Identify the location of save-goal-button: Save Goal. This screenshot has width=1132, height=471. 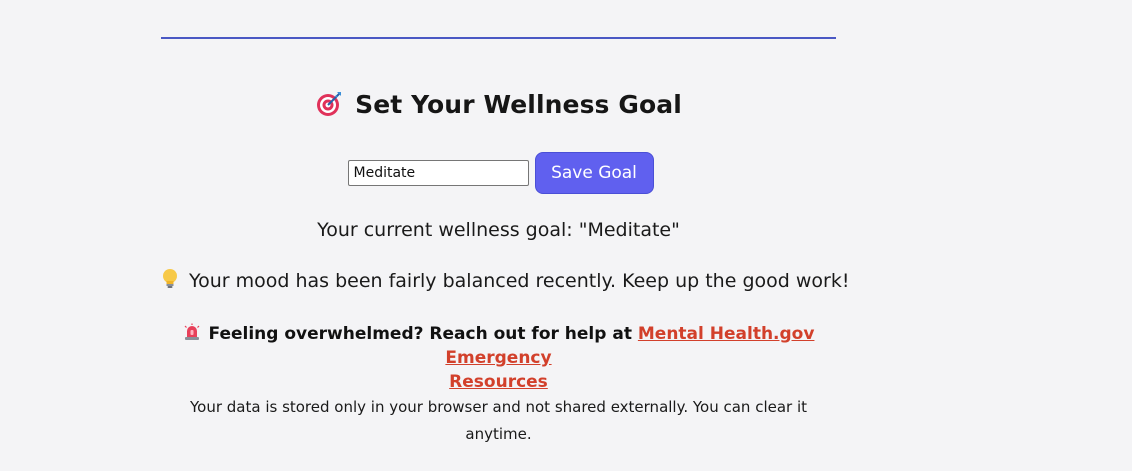
(594, 173).